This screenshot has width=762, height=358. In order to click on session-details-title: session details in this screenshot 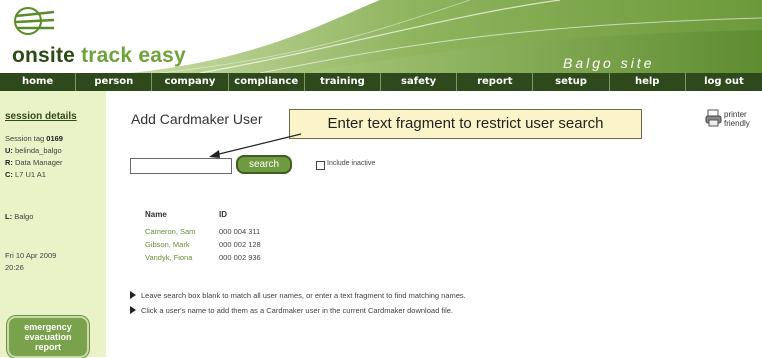, I will do `click(41, 116)`.